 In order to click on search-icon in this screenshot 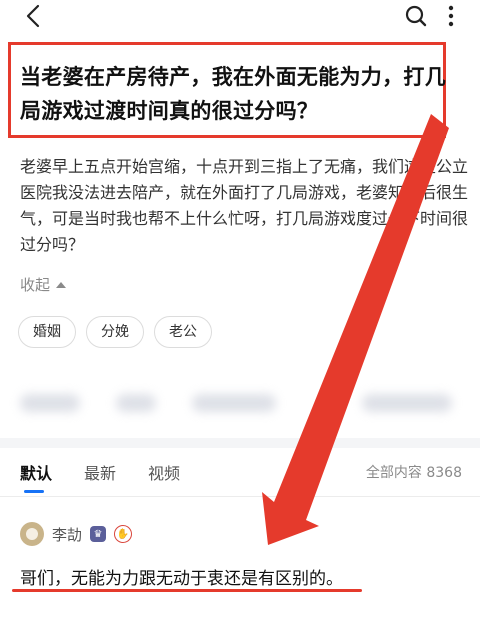, I will do `click(416, 16)`.